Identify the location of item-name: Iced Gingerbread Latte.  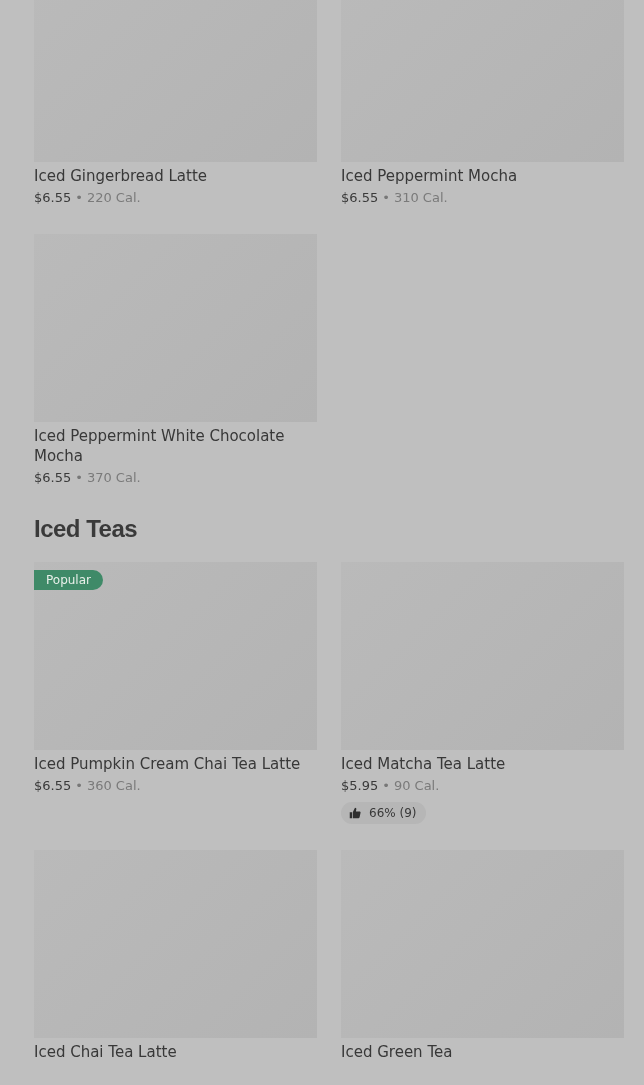
(120, 176).